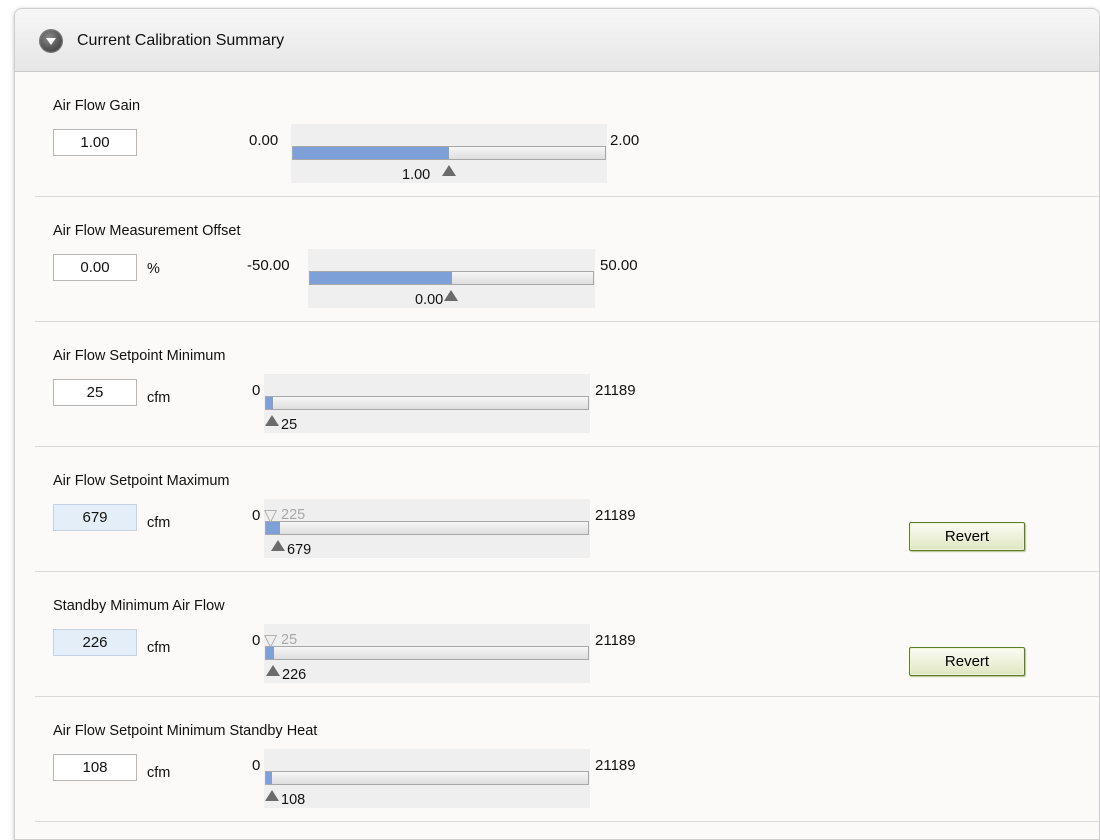 This screenshot has width=1100, height=840. Describe the element at coordinates (95, 142) in the screenshot. I see `value-input: 1.00` at that location.